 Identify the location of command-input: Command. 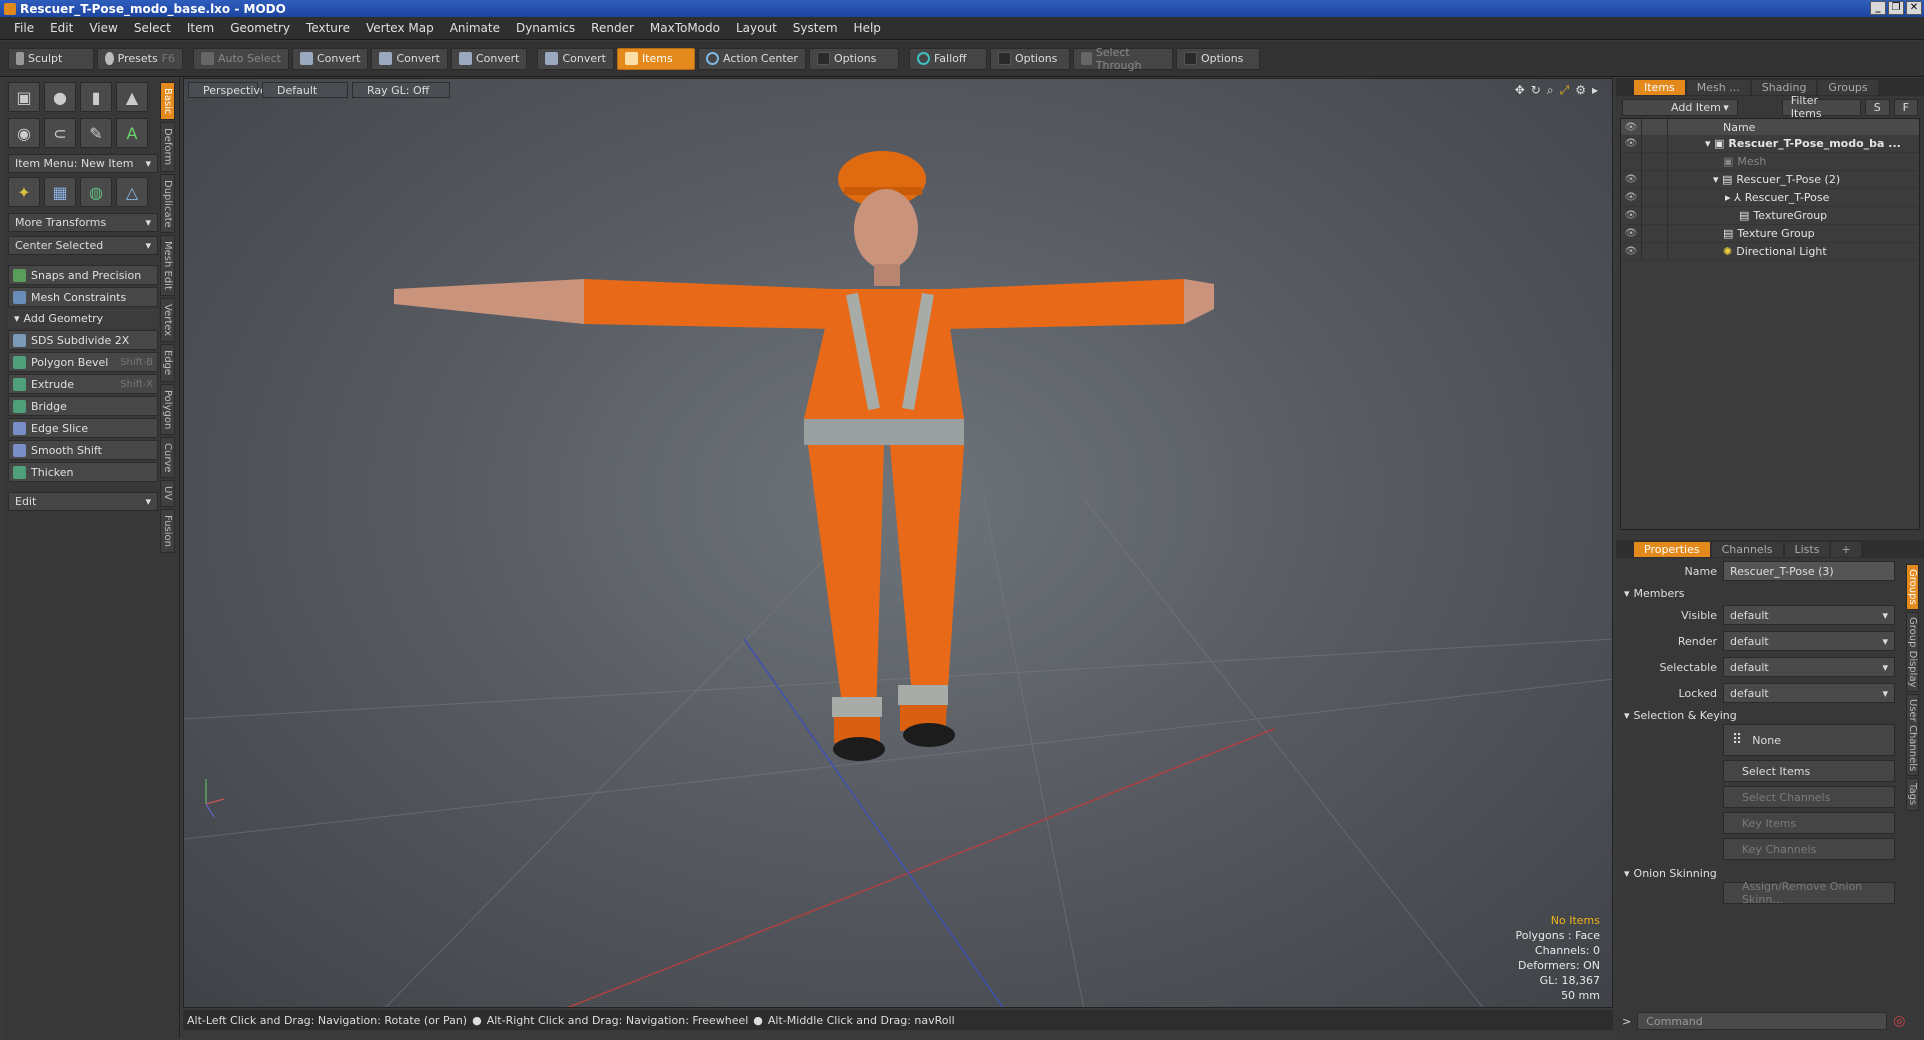
(1762, 1021).